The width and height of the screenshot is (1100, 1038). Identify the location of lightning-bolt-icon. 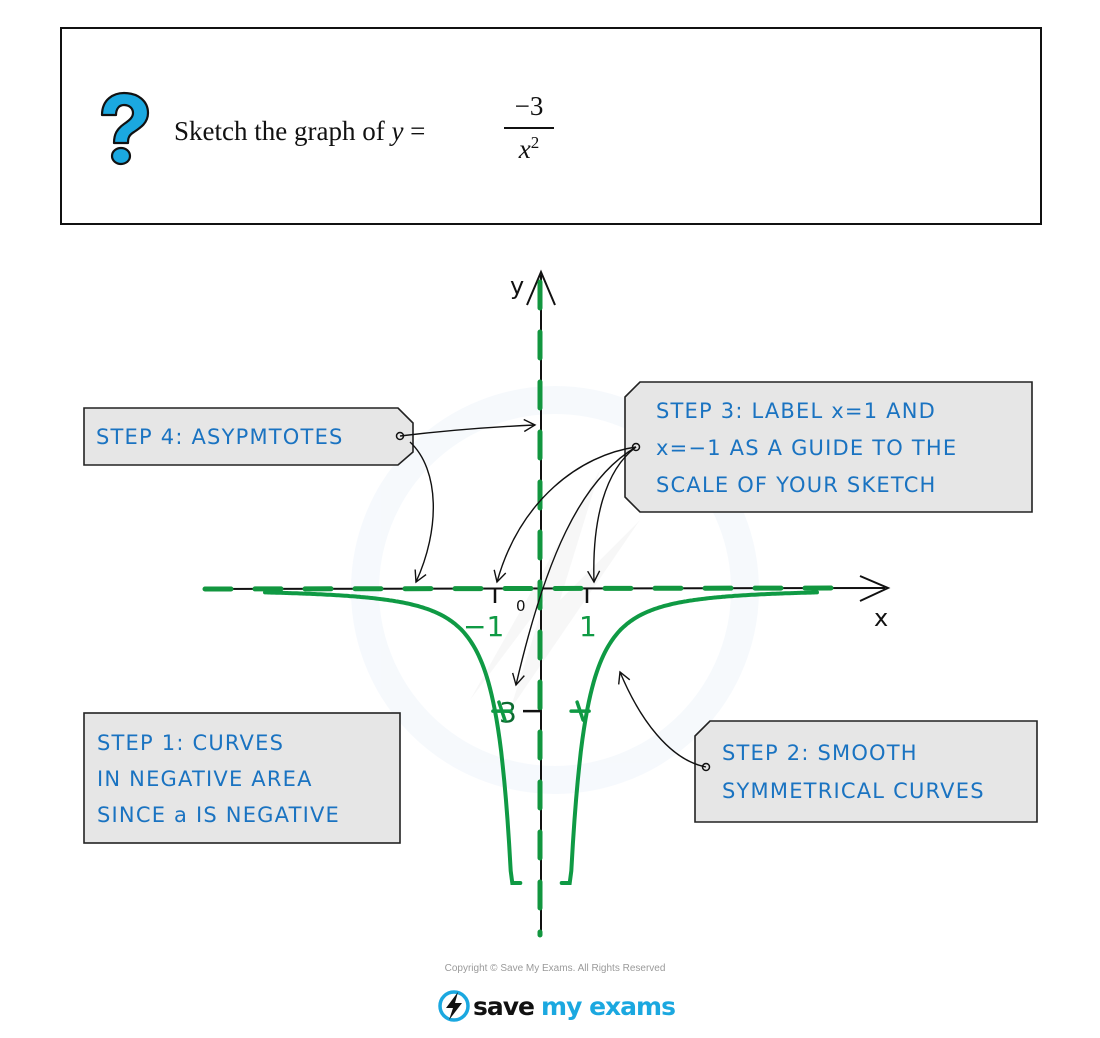
(454, 1006).